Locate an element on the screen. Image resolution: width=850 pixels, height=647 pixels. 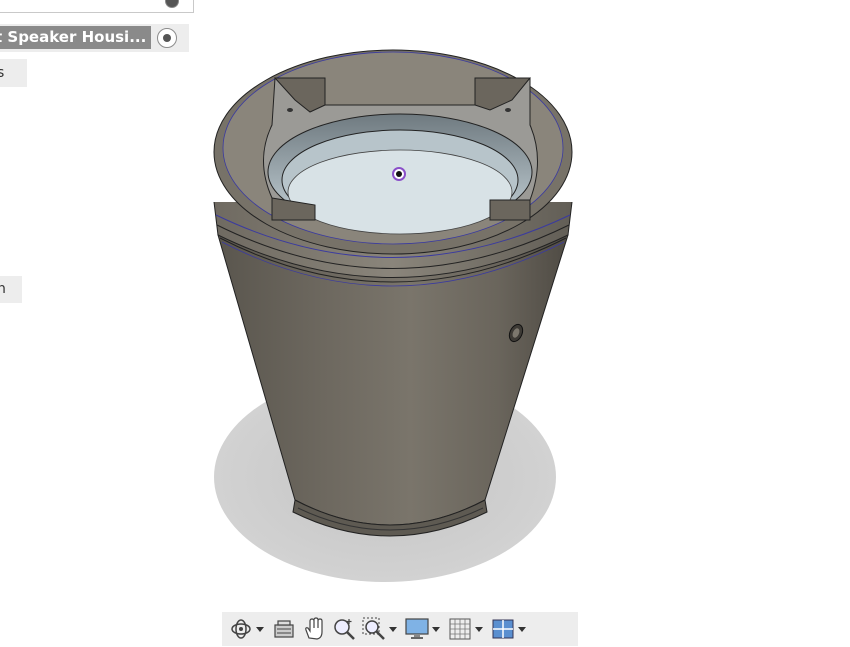
orbit-button is located at coordinates (247, 629).